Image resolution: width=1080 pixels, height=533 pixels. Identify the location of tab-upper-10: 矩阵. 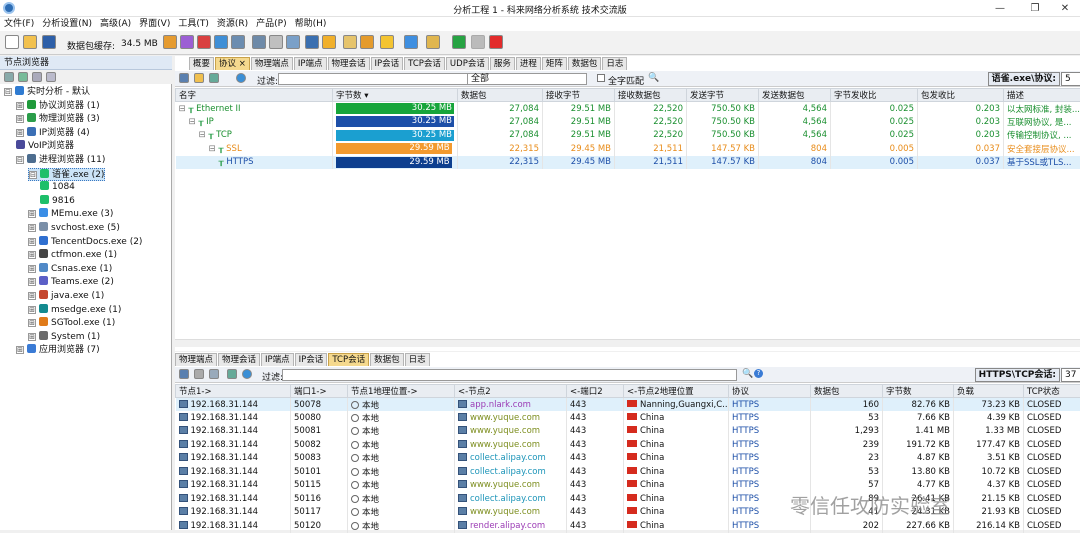
(554, 63).